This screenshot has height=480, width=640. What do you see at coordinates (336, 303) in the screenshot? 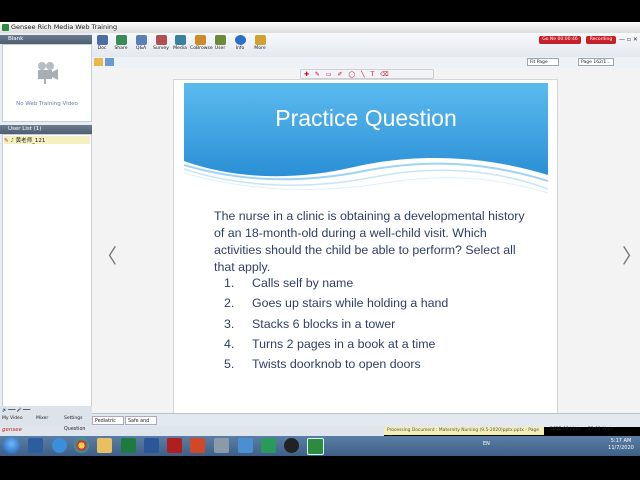
I see `answer-option: 2. Goes up stairs while holding a hand` at bounding box center [336, 303].